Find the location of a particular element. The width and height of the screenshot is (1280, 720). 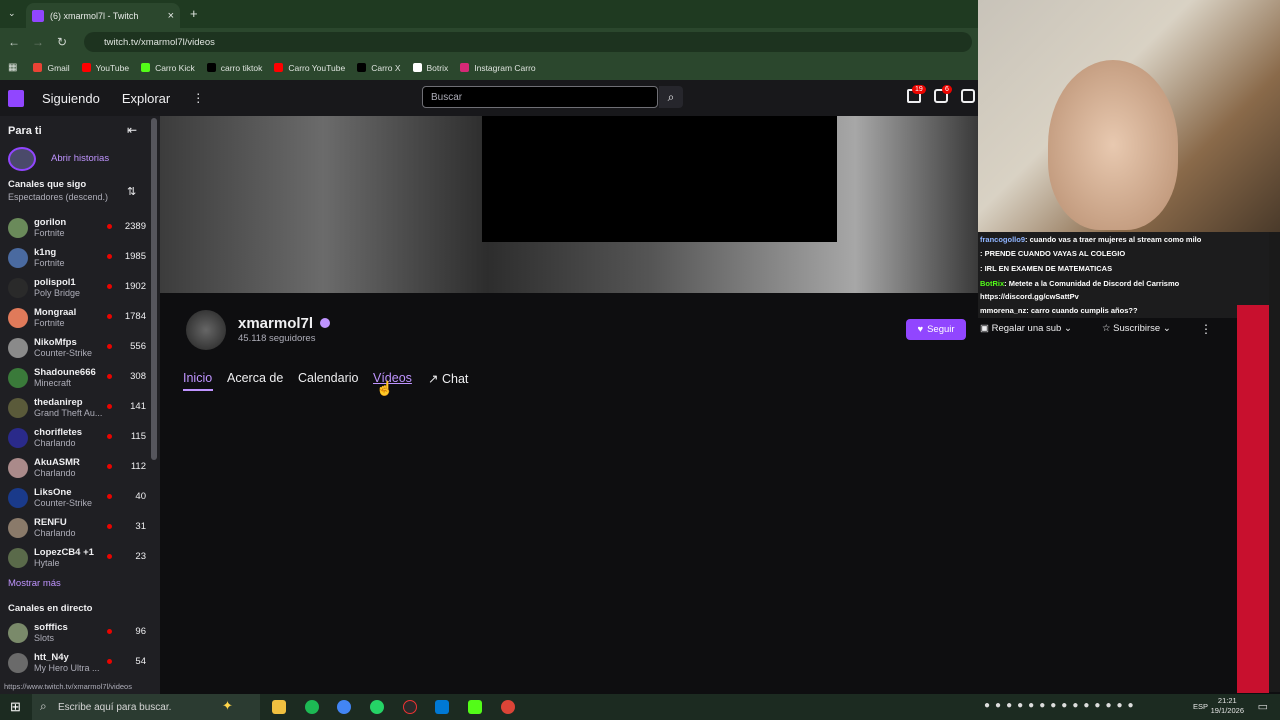

sidebar-channel-k1ng: k1ng Fortnite 1985 is located at coordinates (81, 259).